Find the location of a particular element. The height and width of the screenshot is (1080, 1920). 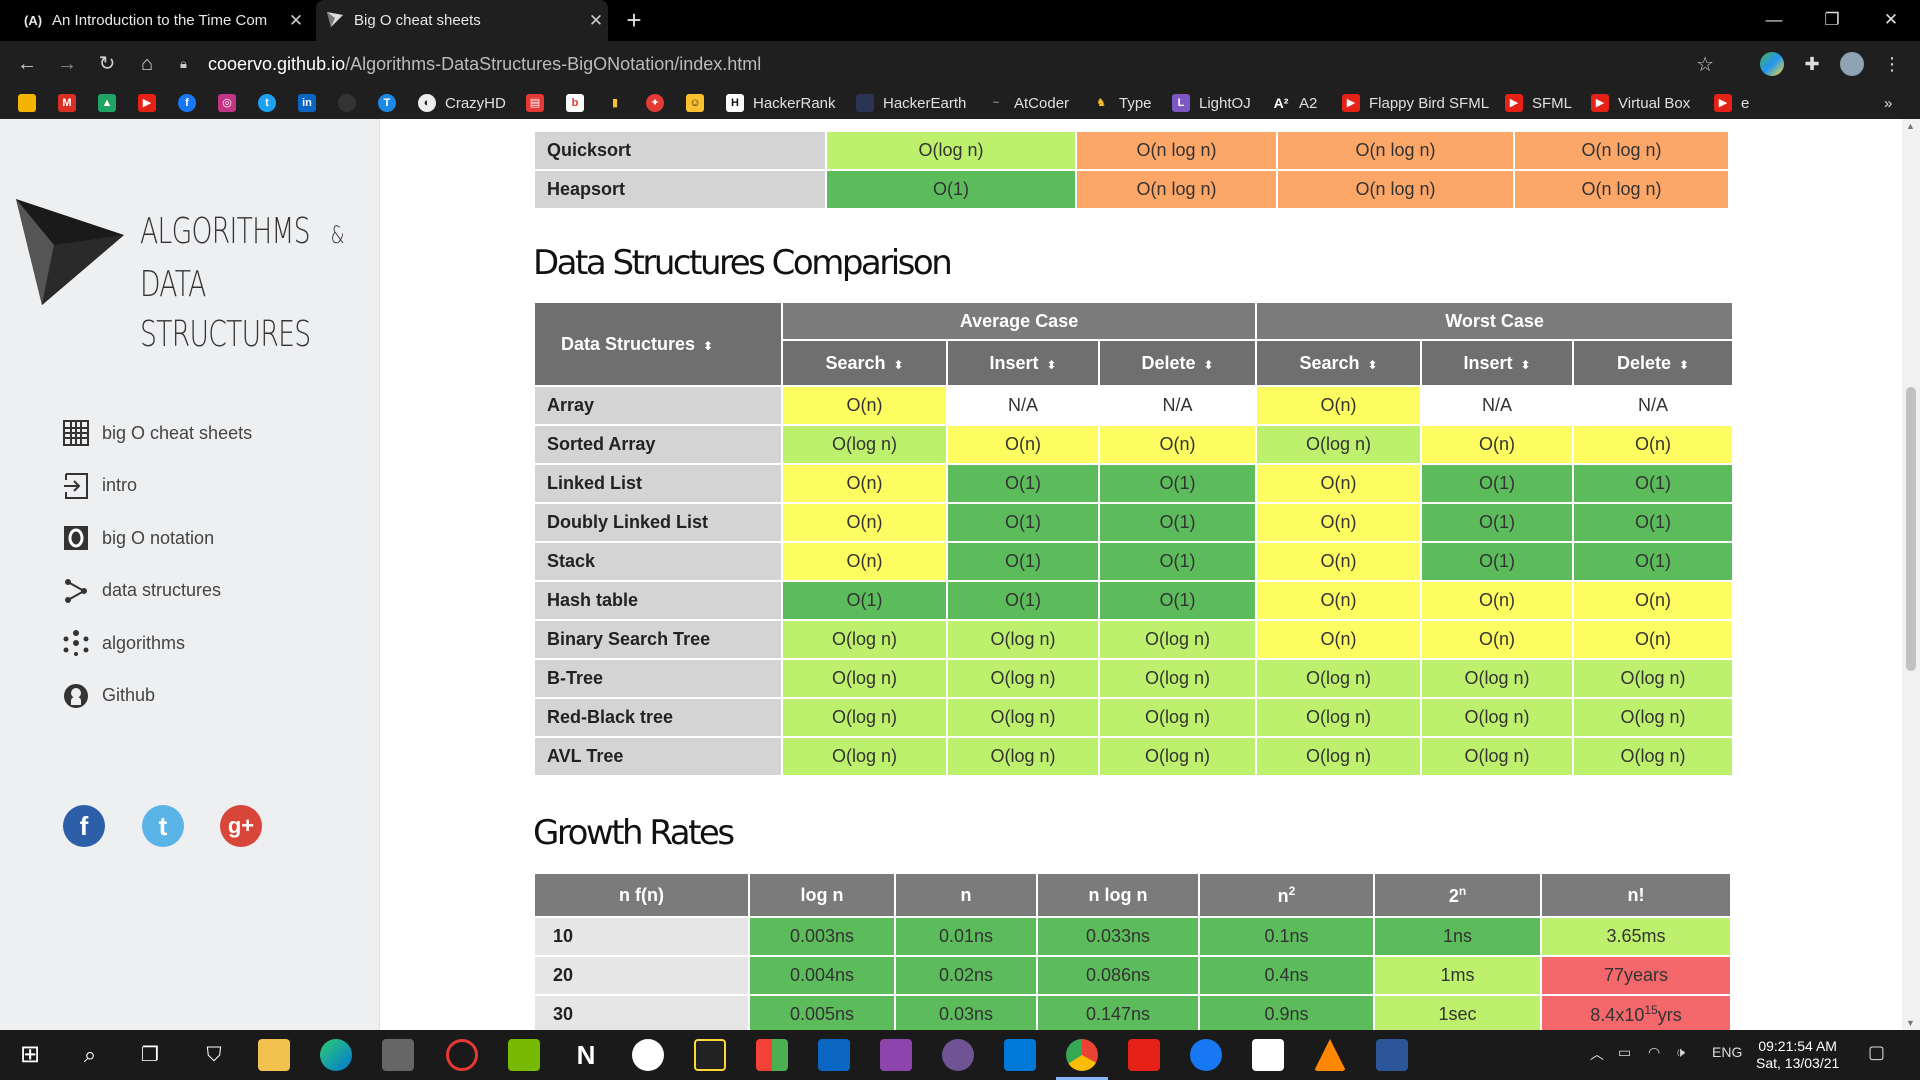

instagram-icon: ◎ is located at coordinates (231, 103).